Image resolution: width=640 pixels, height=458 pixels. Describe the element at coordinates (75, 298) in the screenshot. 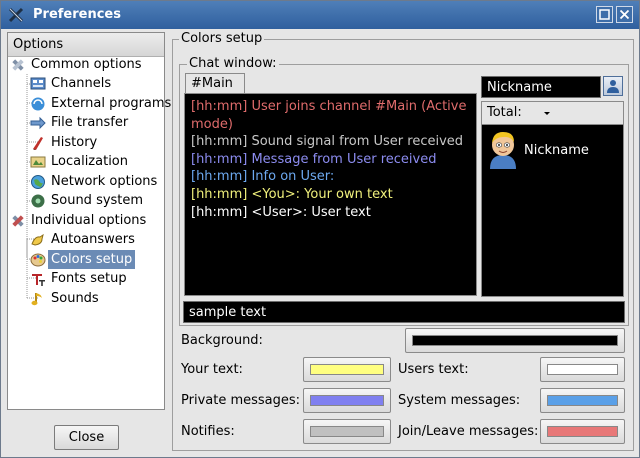

I see `sidebar-item-label: Sounds` at that location.